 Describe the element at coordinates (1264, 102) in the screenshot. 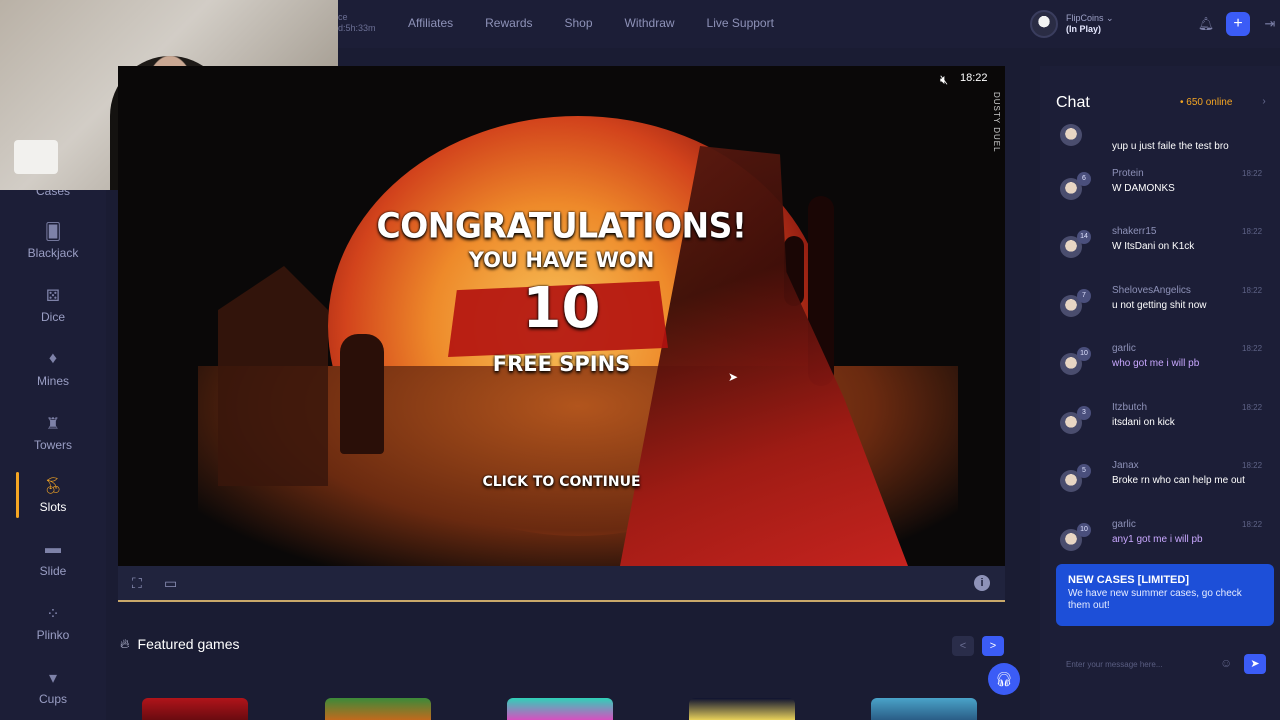

I see `chevron-right-icon: ›` at that location.